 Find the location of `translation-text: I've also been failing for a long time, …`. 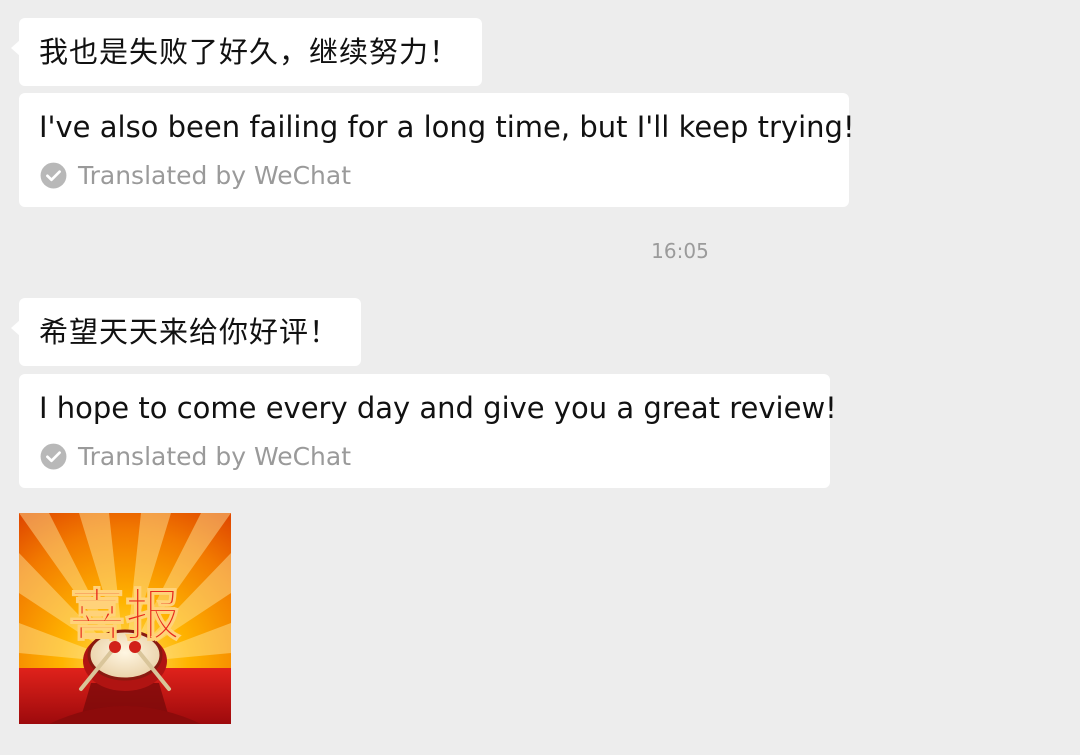

translation-text: I've also been failing for a long time, … is located at coordinates (447, 127).